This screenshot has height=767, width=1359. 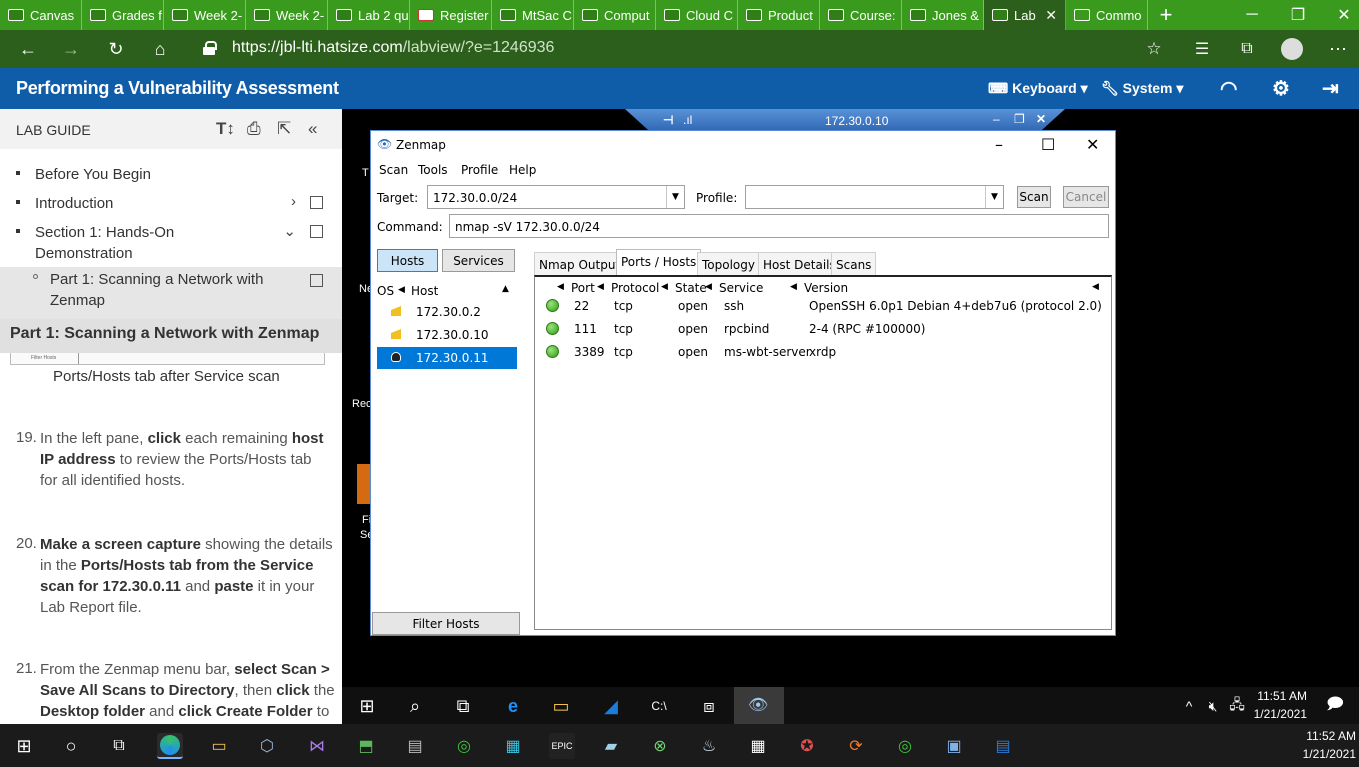 I want to click on notification-icon: 🗩, so click(x=1335, y=706).